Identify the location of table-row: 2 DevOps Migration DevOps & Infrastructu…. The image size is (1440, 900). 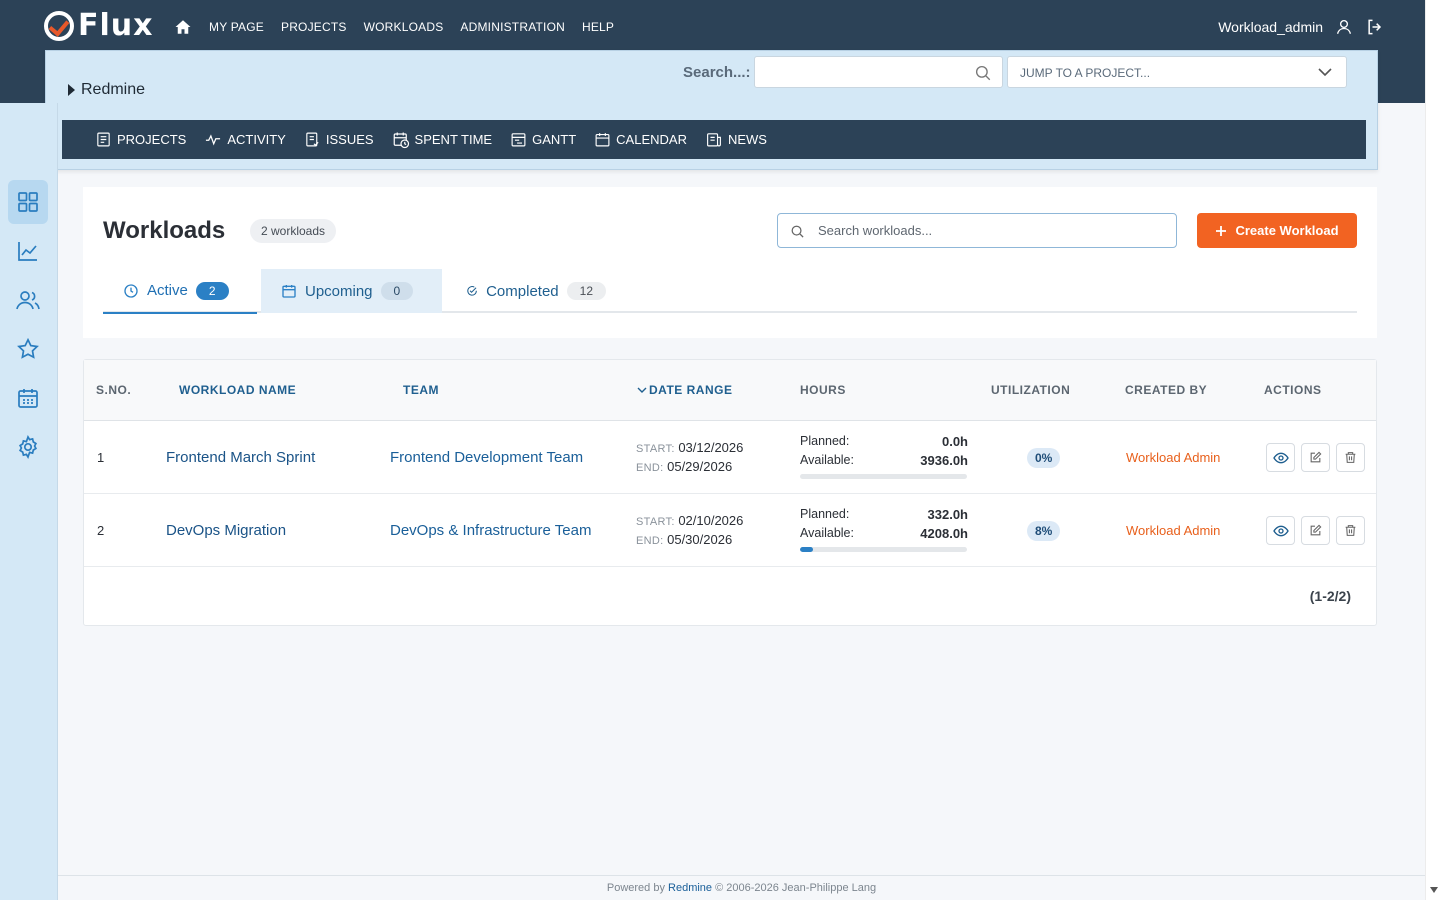
(730, 530).